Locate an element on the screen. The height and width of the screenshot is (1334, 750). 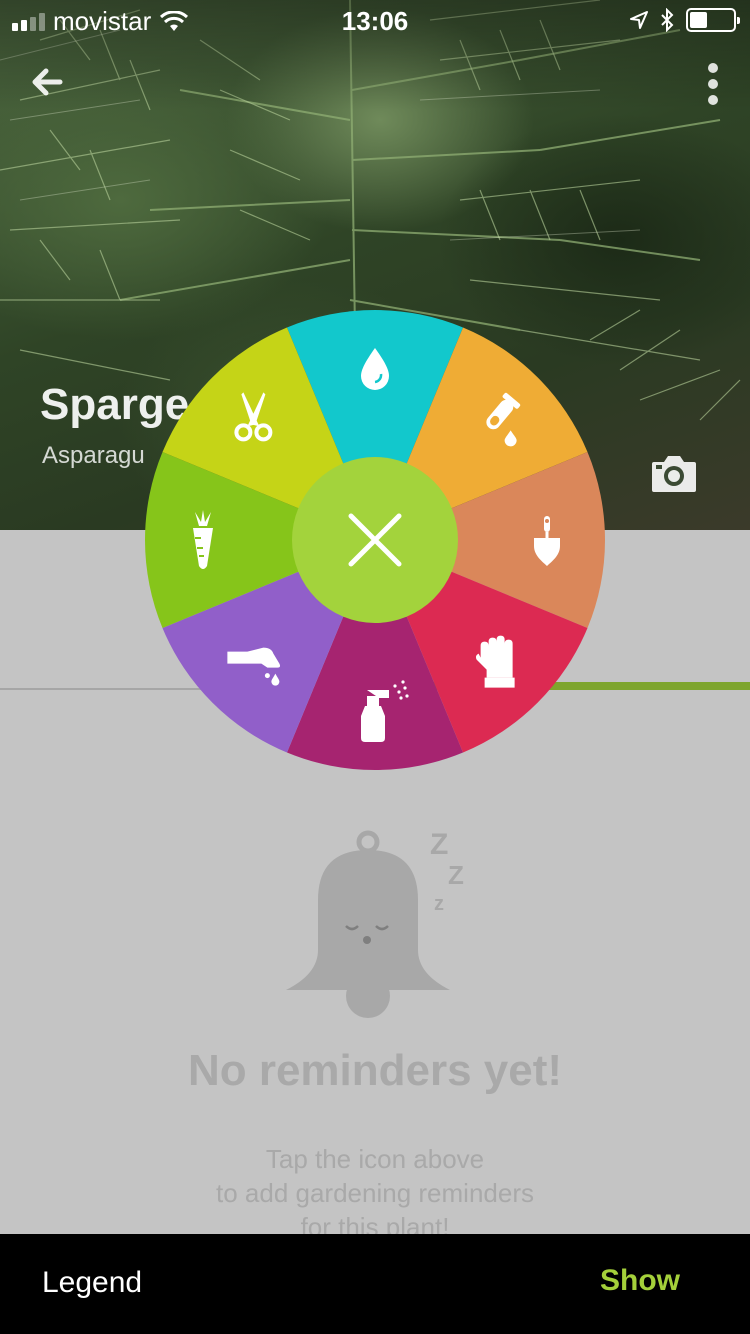
plant-latin-name: Asparagu is located at coordinates (93, 455).